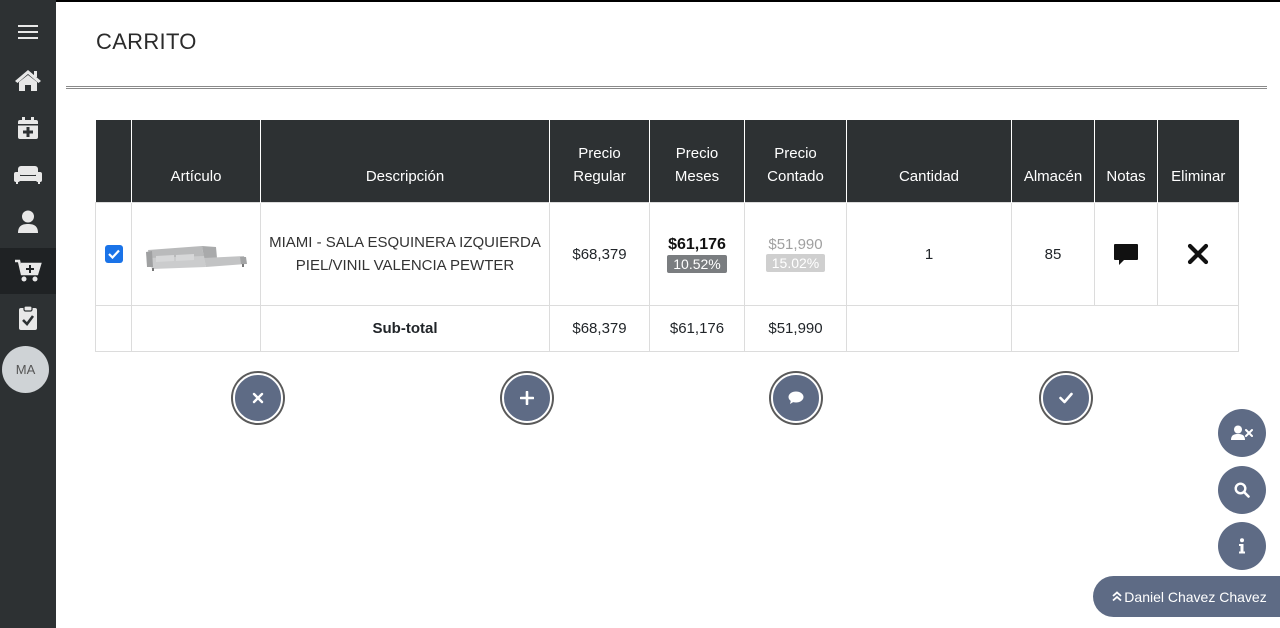 The height and width of the screenshot is (628, 1280). I want to click on remove-user-button, so click(1242, 433).